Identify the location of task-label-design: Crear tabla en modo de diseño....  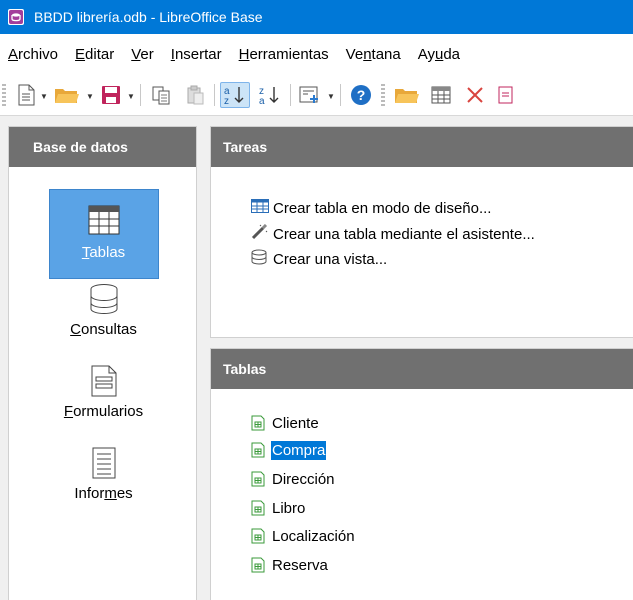
(382, 208).